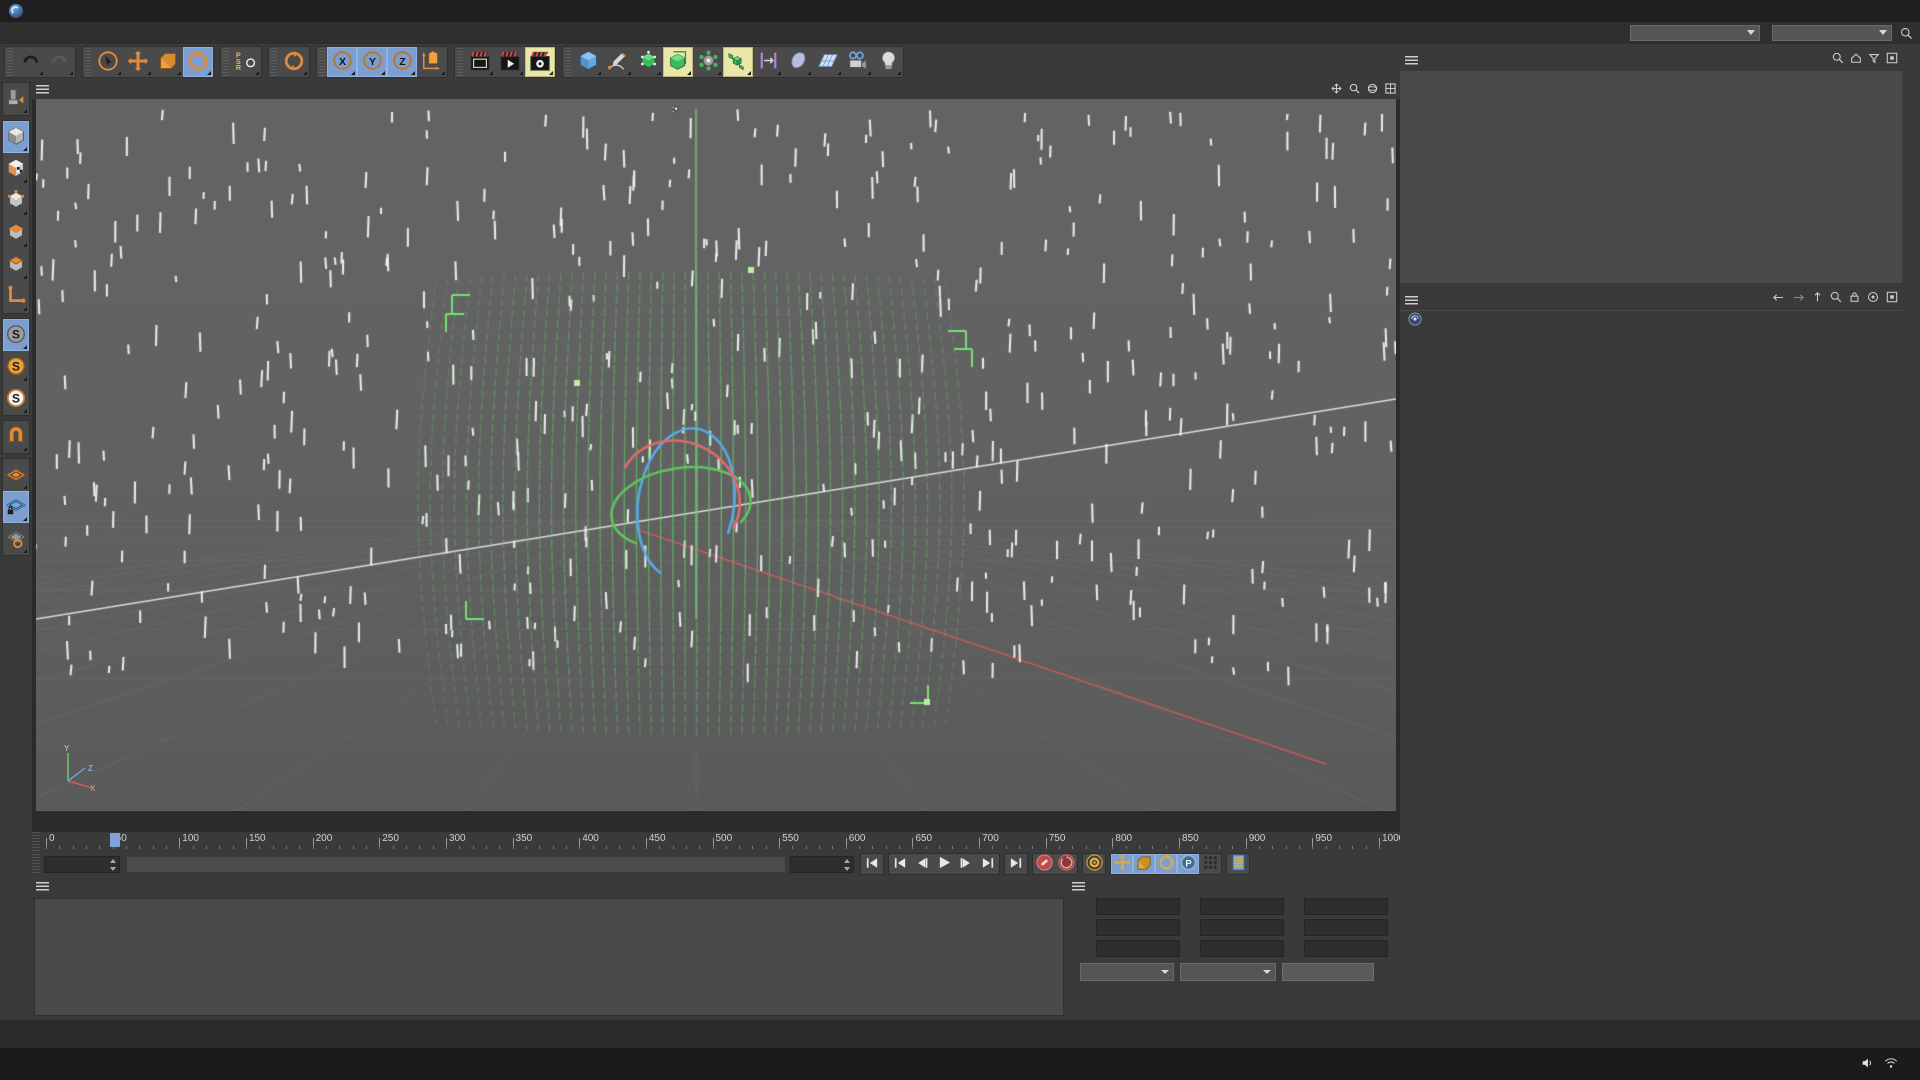 This screenshot has height=1080, width=1920. I want to click on scale-button, so click(168, 62).